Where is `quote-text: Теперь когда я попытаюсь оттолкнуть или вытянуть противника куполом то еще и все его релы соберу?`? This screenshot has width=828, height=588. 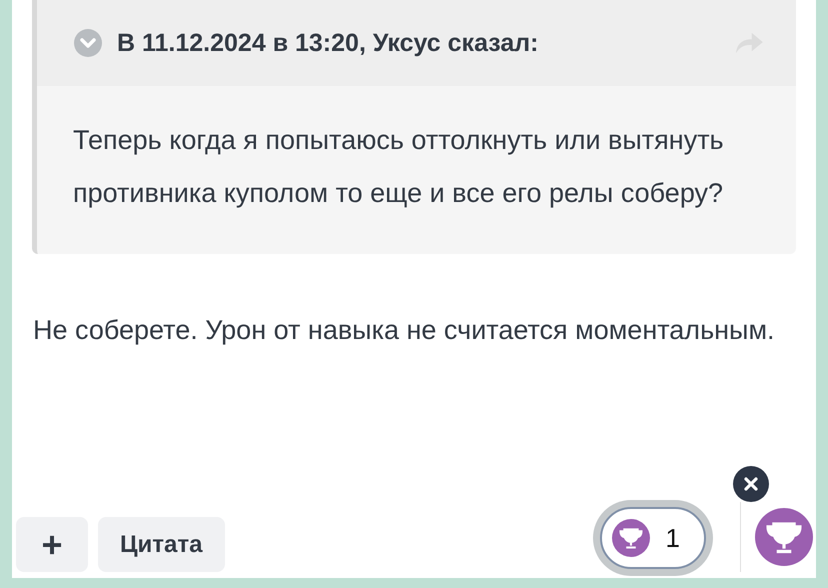 quote-text: Теперь когда я попытаюсь оттолкнуть или вытянуть противника куполом то еще и все его релы соберу? is located at coordinates (398, 167).